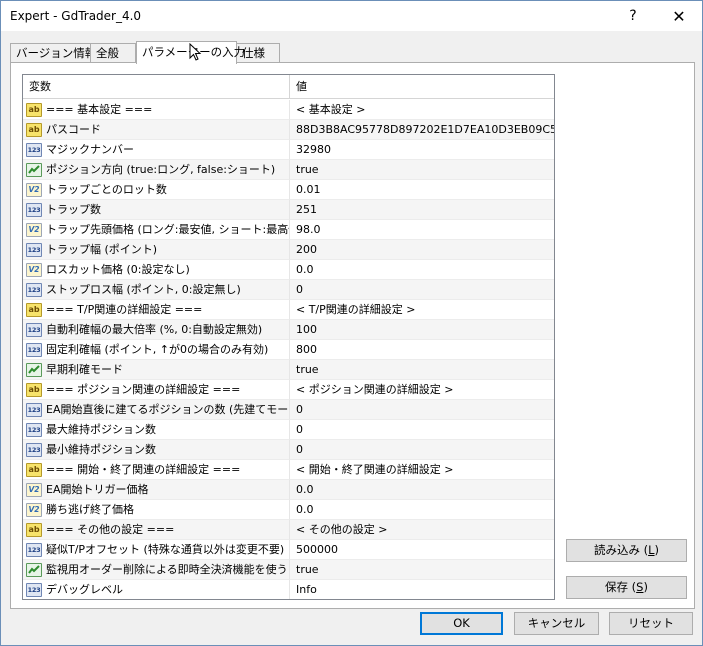 This screenshot has width=703, height=646. What do you see at coordinates (651, 623) in the screenshot?
I see `reset-button: リセット` at bounding box center [651, 623].